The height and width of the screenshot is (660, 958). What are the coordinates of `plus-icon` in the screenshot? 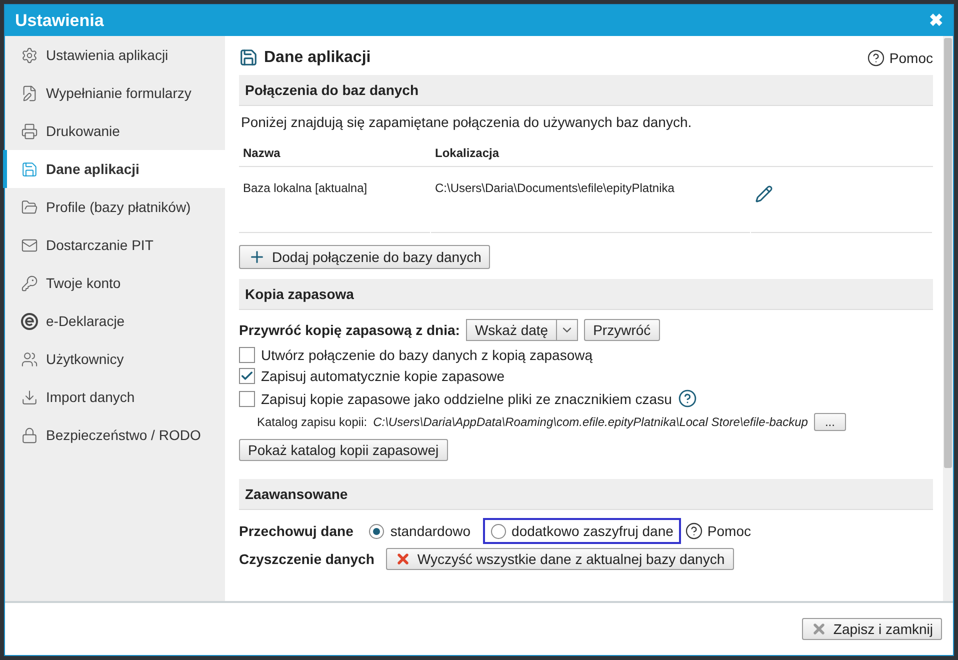 It's located at (257, 257).